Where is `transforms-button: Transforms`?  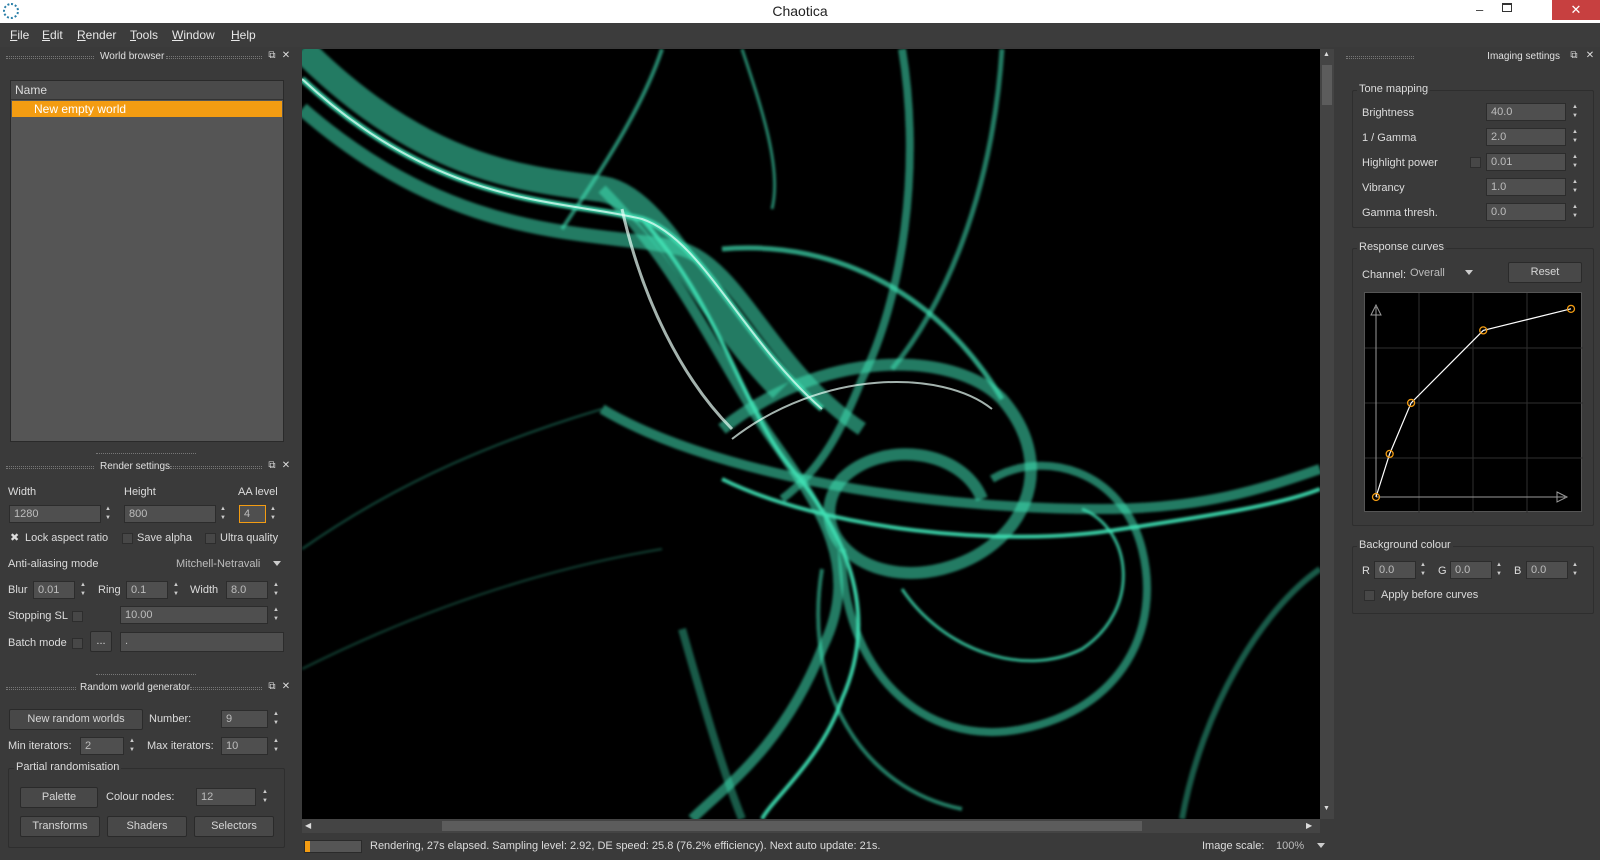 transforms-button: Transforms is located at coordinates (60, 826).